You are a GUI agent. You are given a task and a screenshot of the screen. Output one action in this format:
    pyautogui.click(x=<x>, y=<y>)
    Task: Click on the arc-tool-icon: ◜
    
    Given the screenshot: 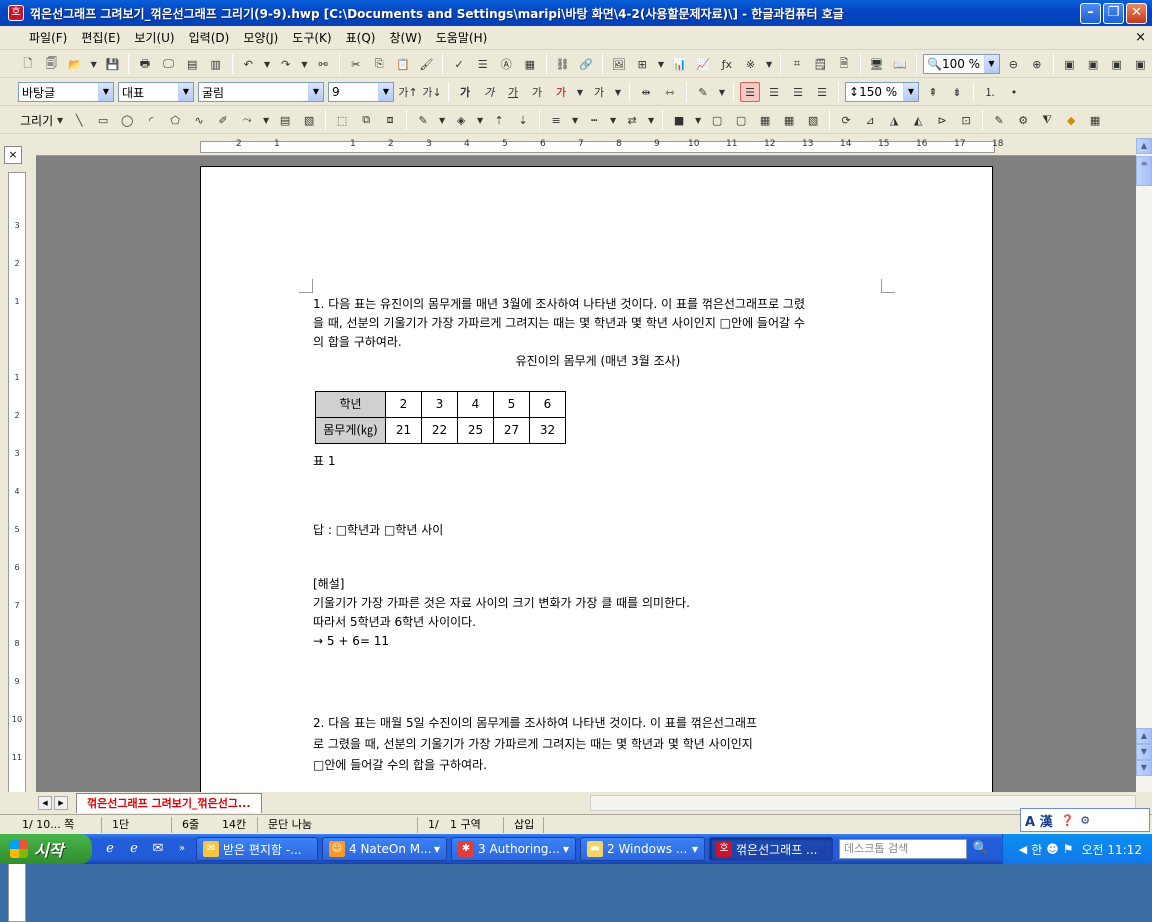 What is the action you would take?
    pyautogui.click(x=151, y=120)
    